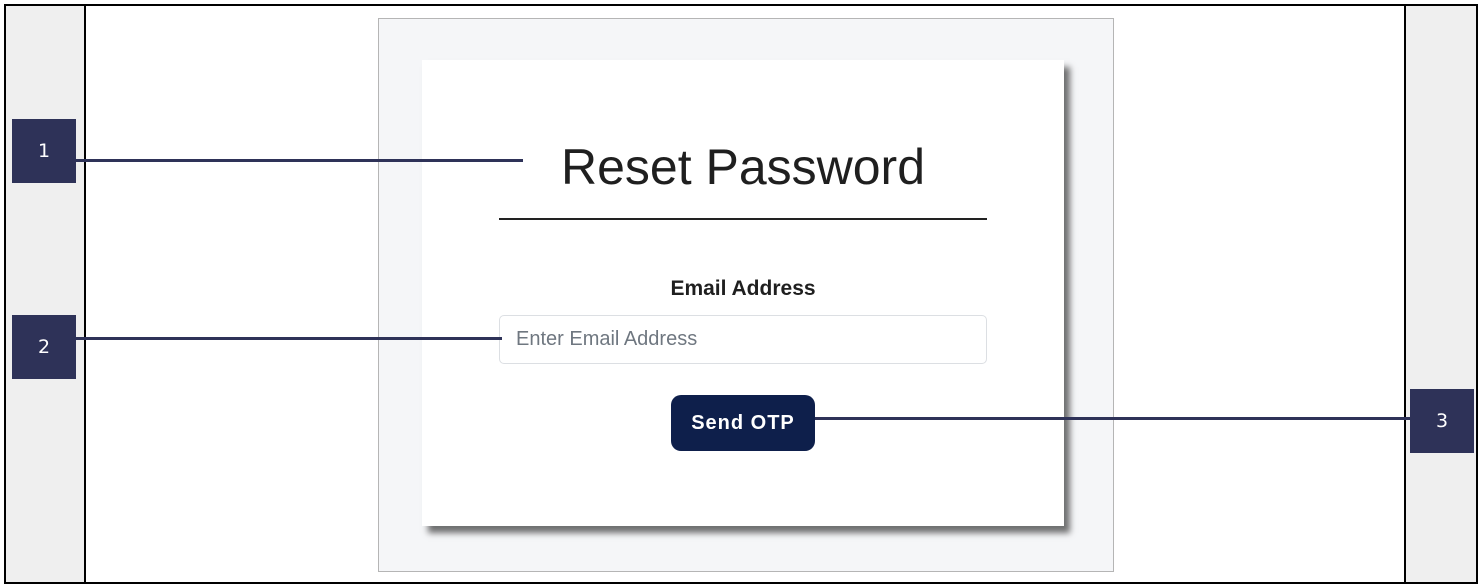 The image size is (1484, 588). What do you see at coordinates (743, 167) in the screenshot?
I see `page-title: Reset Password` at bounding box center [743, 167].